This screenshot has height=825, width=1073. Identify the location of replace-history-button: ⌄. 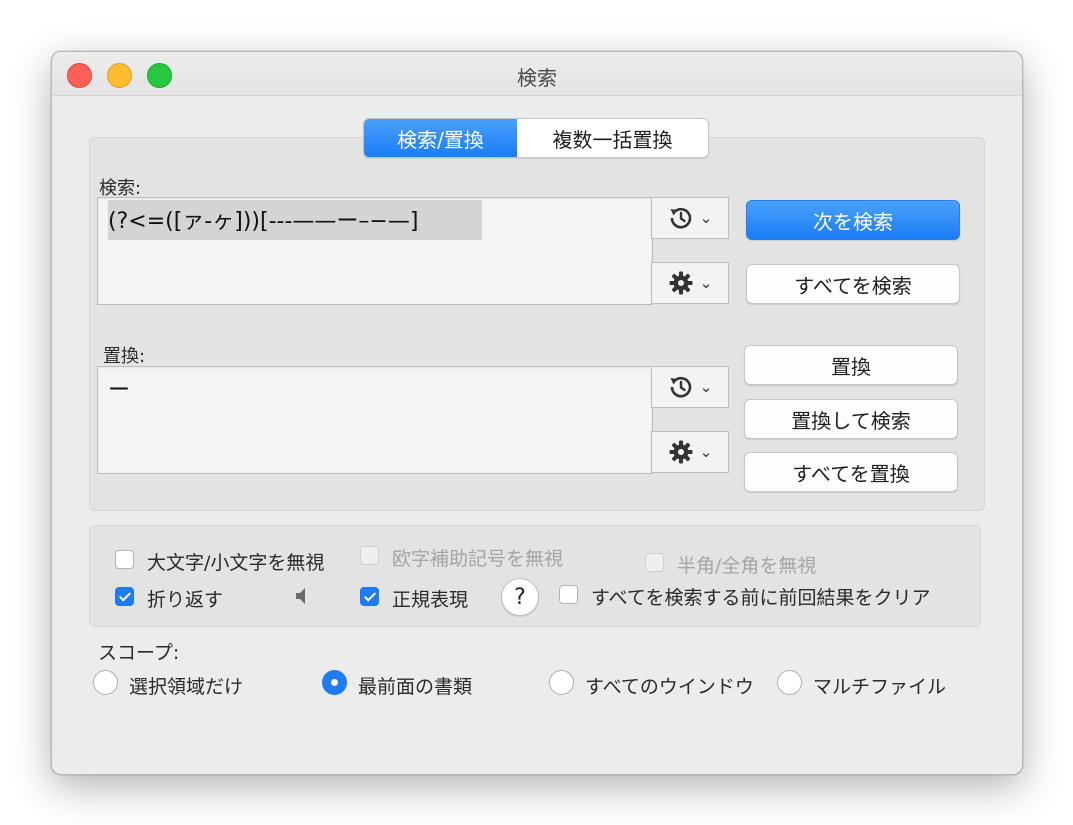
(690, 387).